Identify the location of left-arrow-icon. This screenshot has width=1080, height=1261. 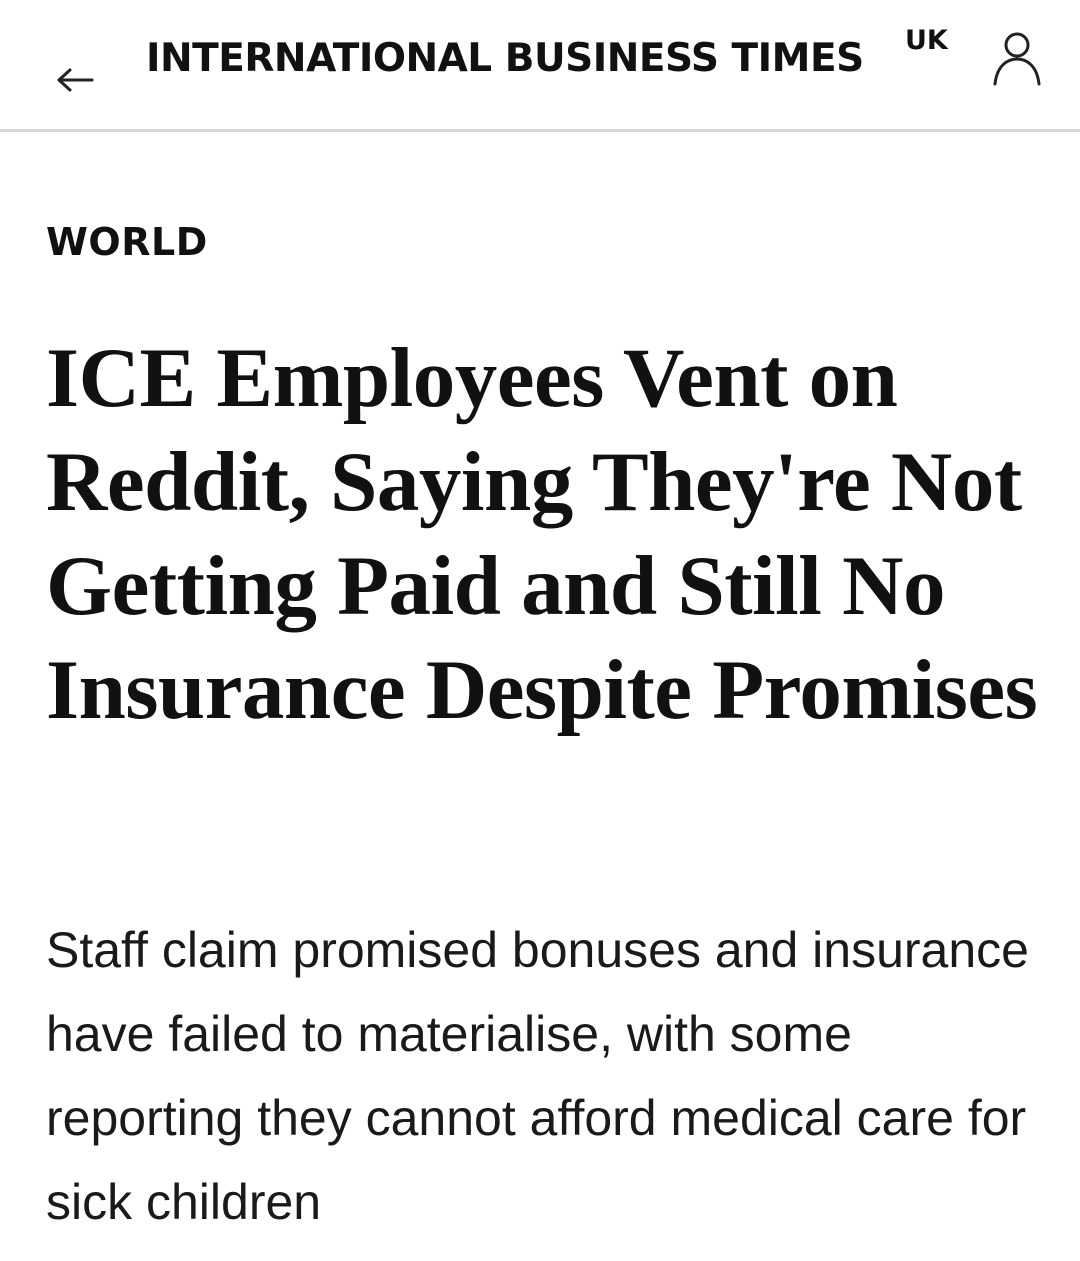
(75, 80).